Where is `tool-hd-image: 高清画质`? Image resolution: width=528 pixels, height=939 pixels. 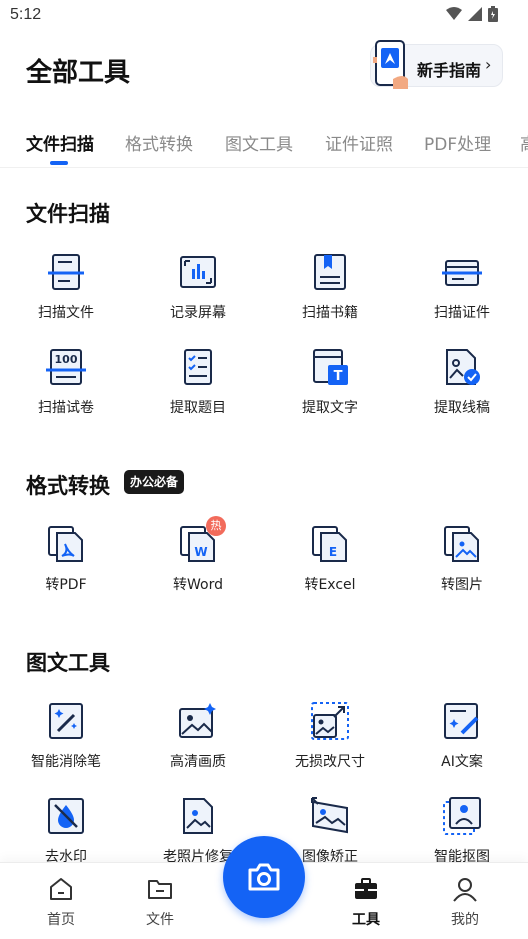
tool-hd-image: 高清画质 is located at coordinates (198, 736).